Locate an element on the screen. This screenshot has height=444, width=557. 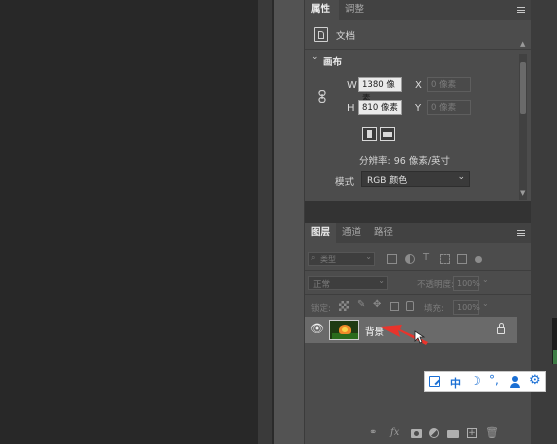
ime-logo-icon is located at coordinates (434, 381).